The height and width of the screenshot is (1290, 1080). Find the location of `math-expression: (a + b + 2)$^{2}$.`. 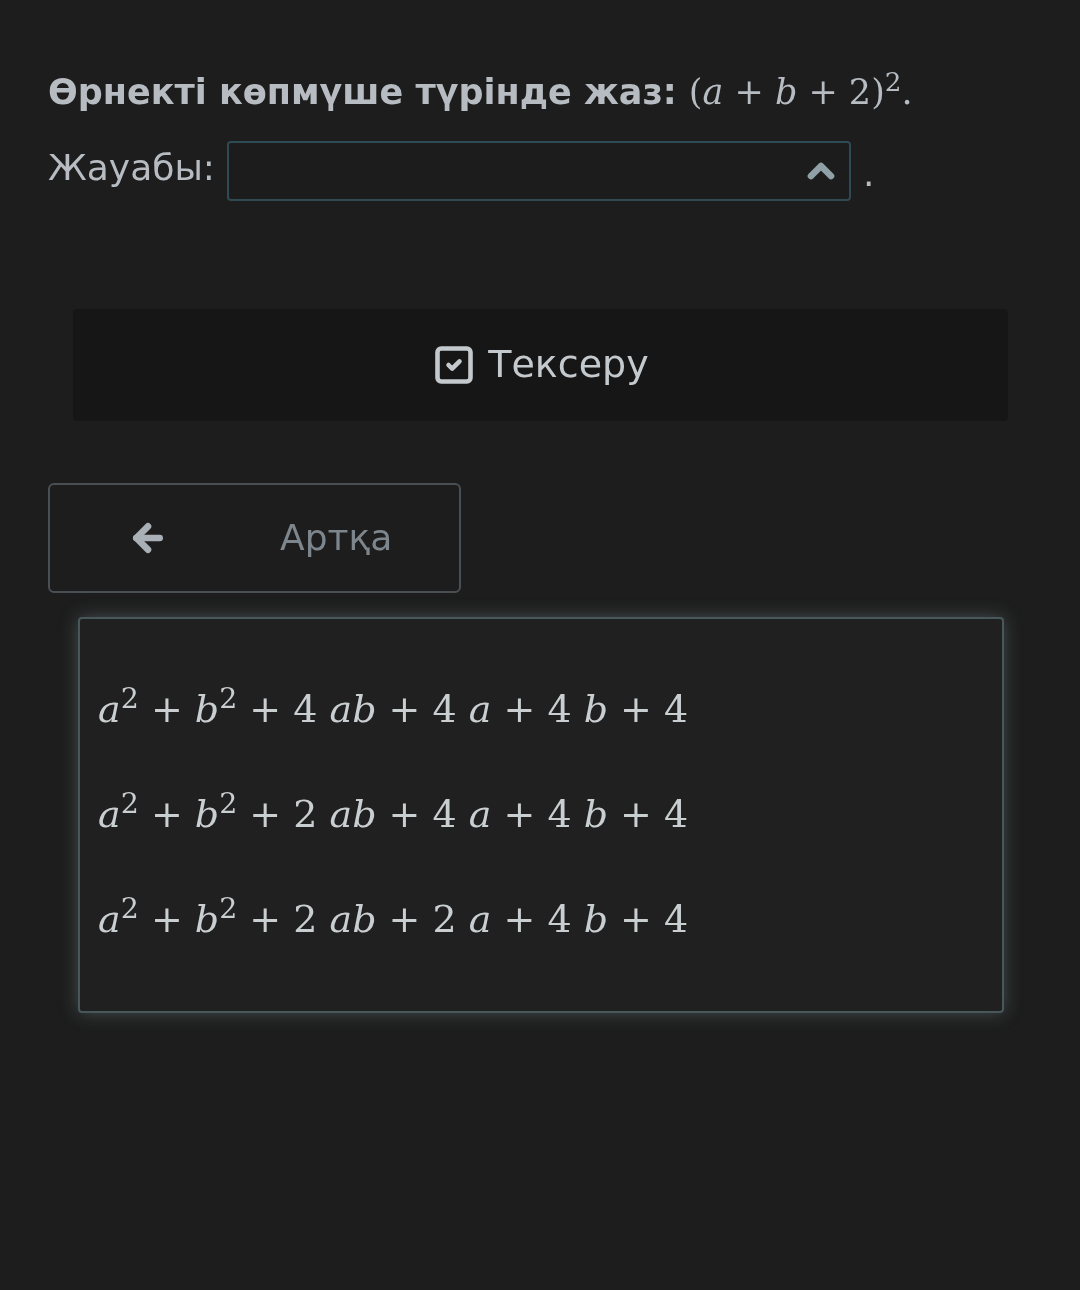

math-expression: (a + b + 2)$^{2}$. is located at coordinates (800, 90).